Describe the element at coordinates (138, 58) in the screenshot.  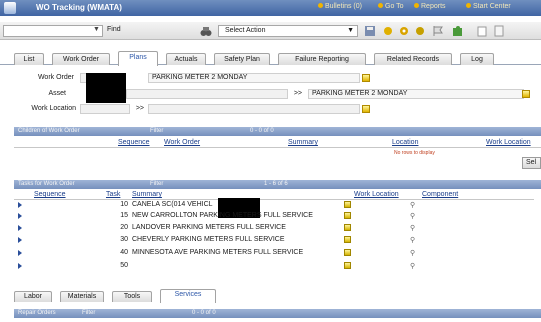
I see `tab-plans: Plans` at that location.